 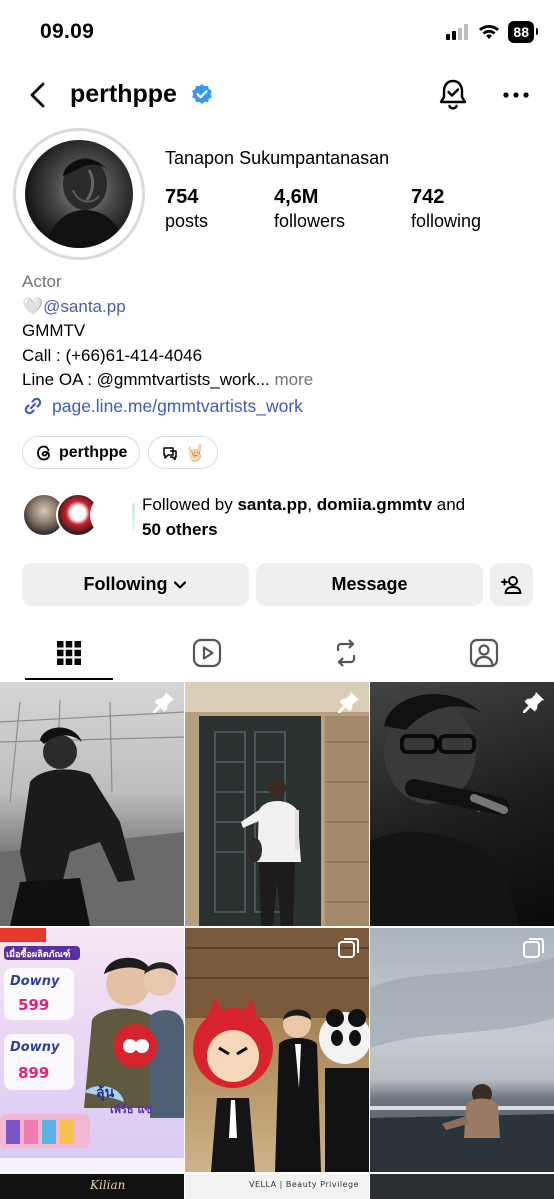 I want to click on post-8-text: VELLA | Beauty Privilege, so click(x=304, y=1184).